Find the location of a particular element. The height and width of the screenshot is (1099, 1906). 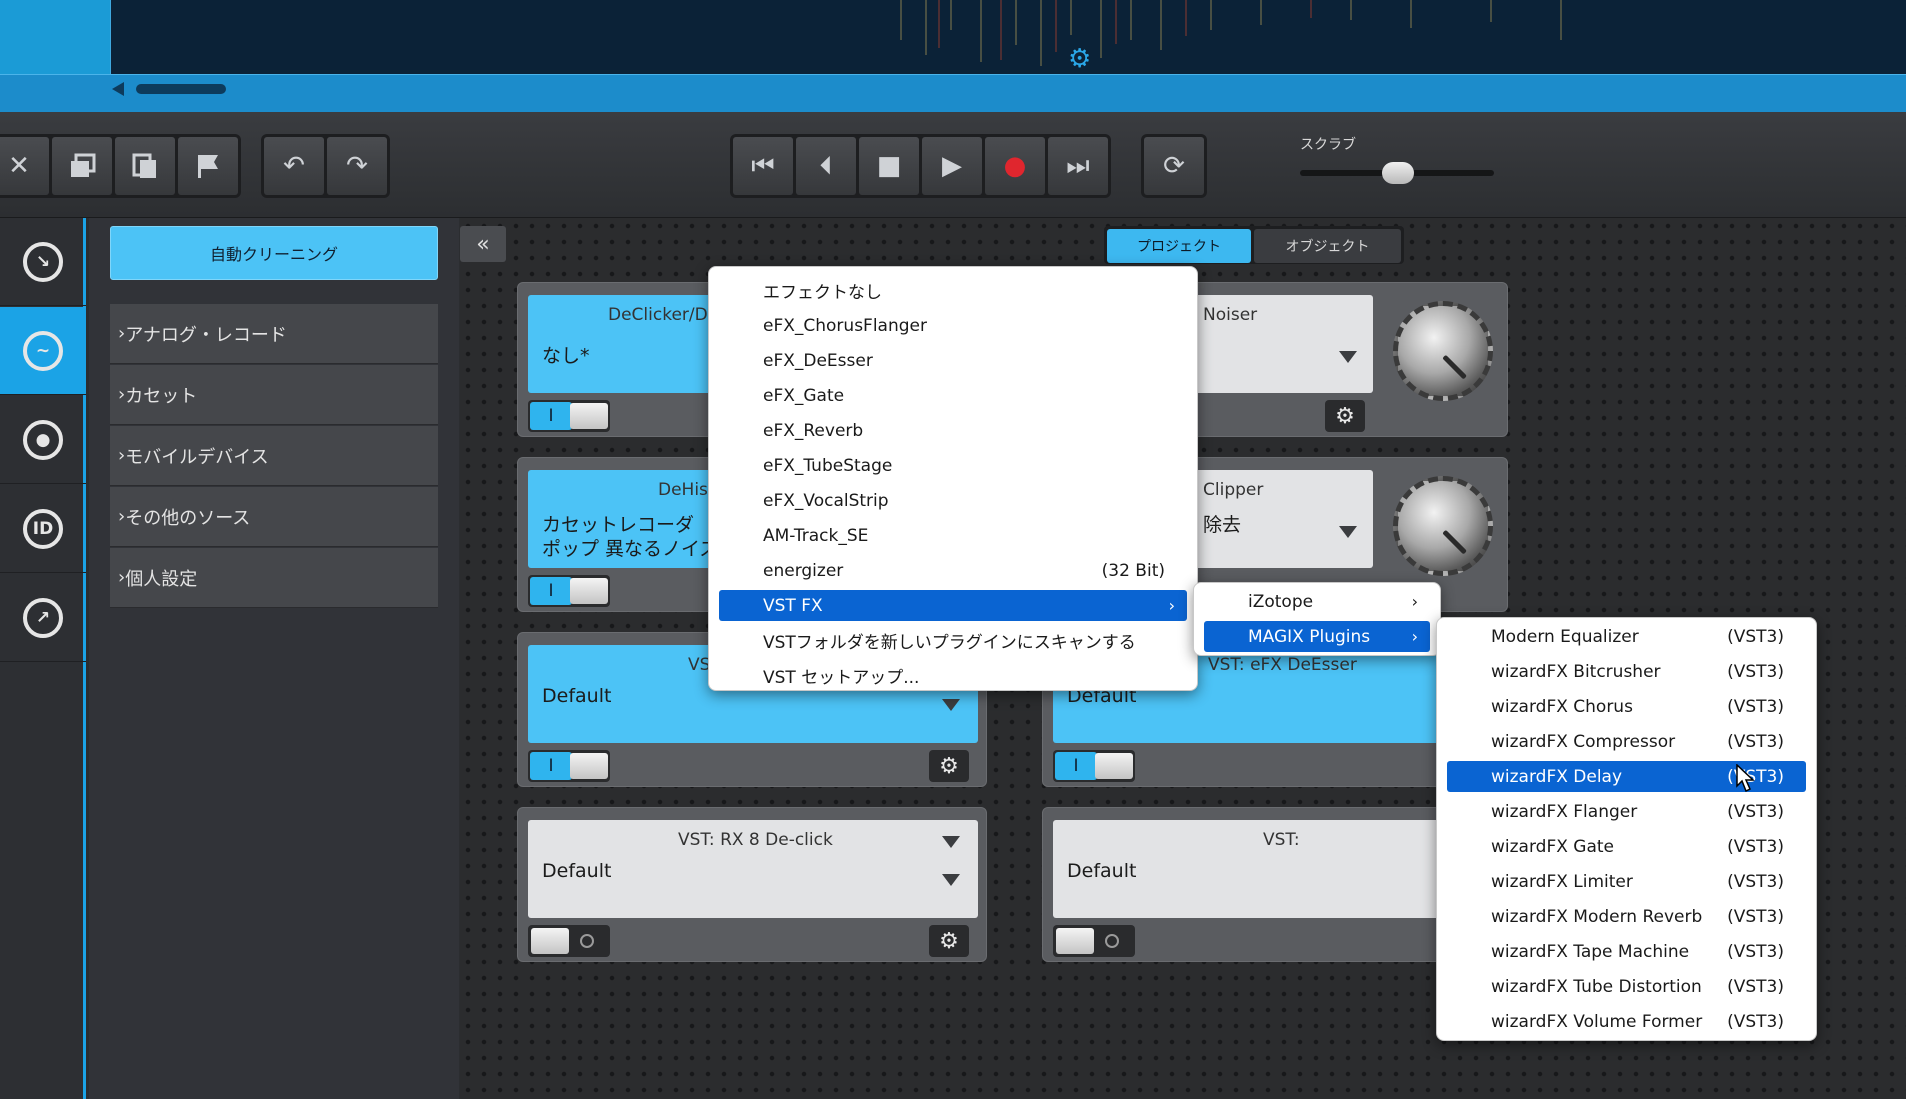

magix-plugin-item: wizardFX Chorus (VST3) is located at coordinates (1626, 706).